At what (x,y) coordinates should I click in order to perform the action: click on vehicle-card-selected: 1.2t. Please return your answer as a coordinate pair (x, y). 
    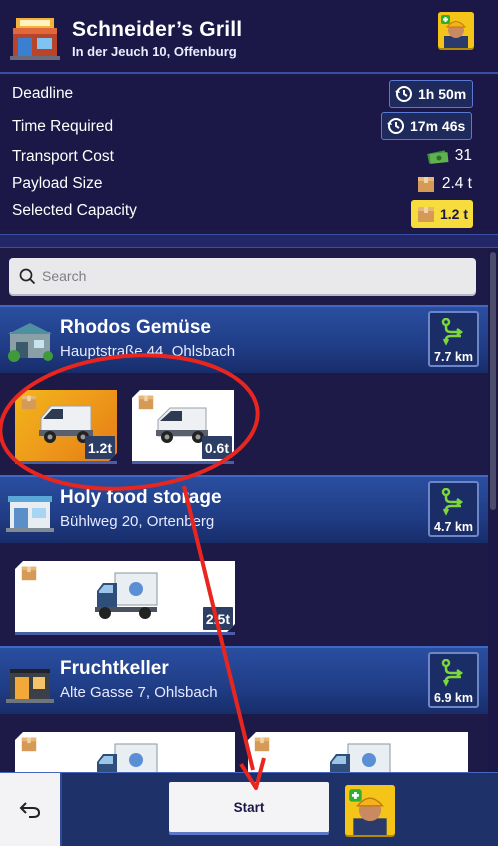
    Looking at the image, I should click on (66, 425).